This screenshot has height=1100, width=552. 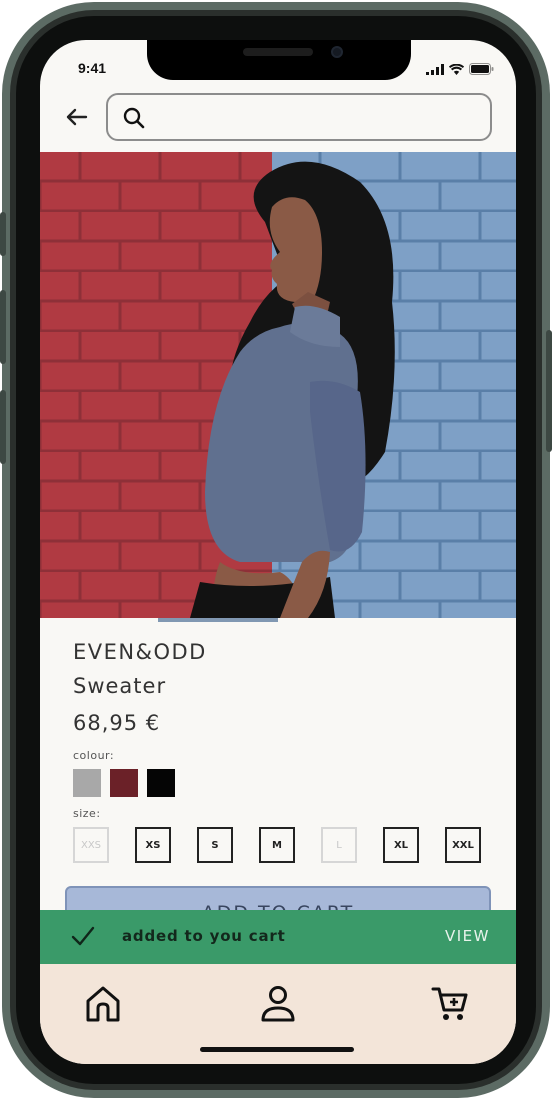 I want to click on arrow-left-icon, so click(x=77, y=117).